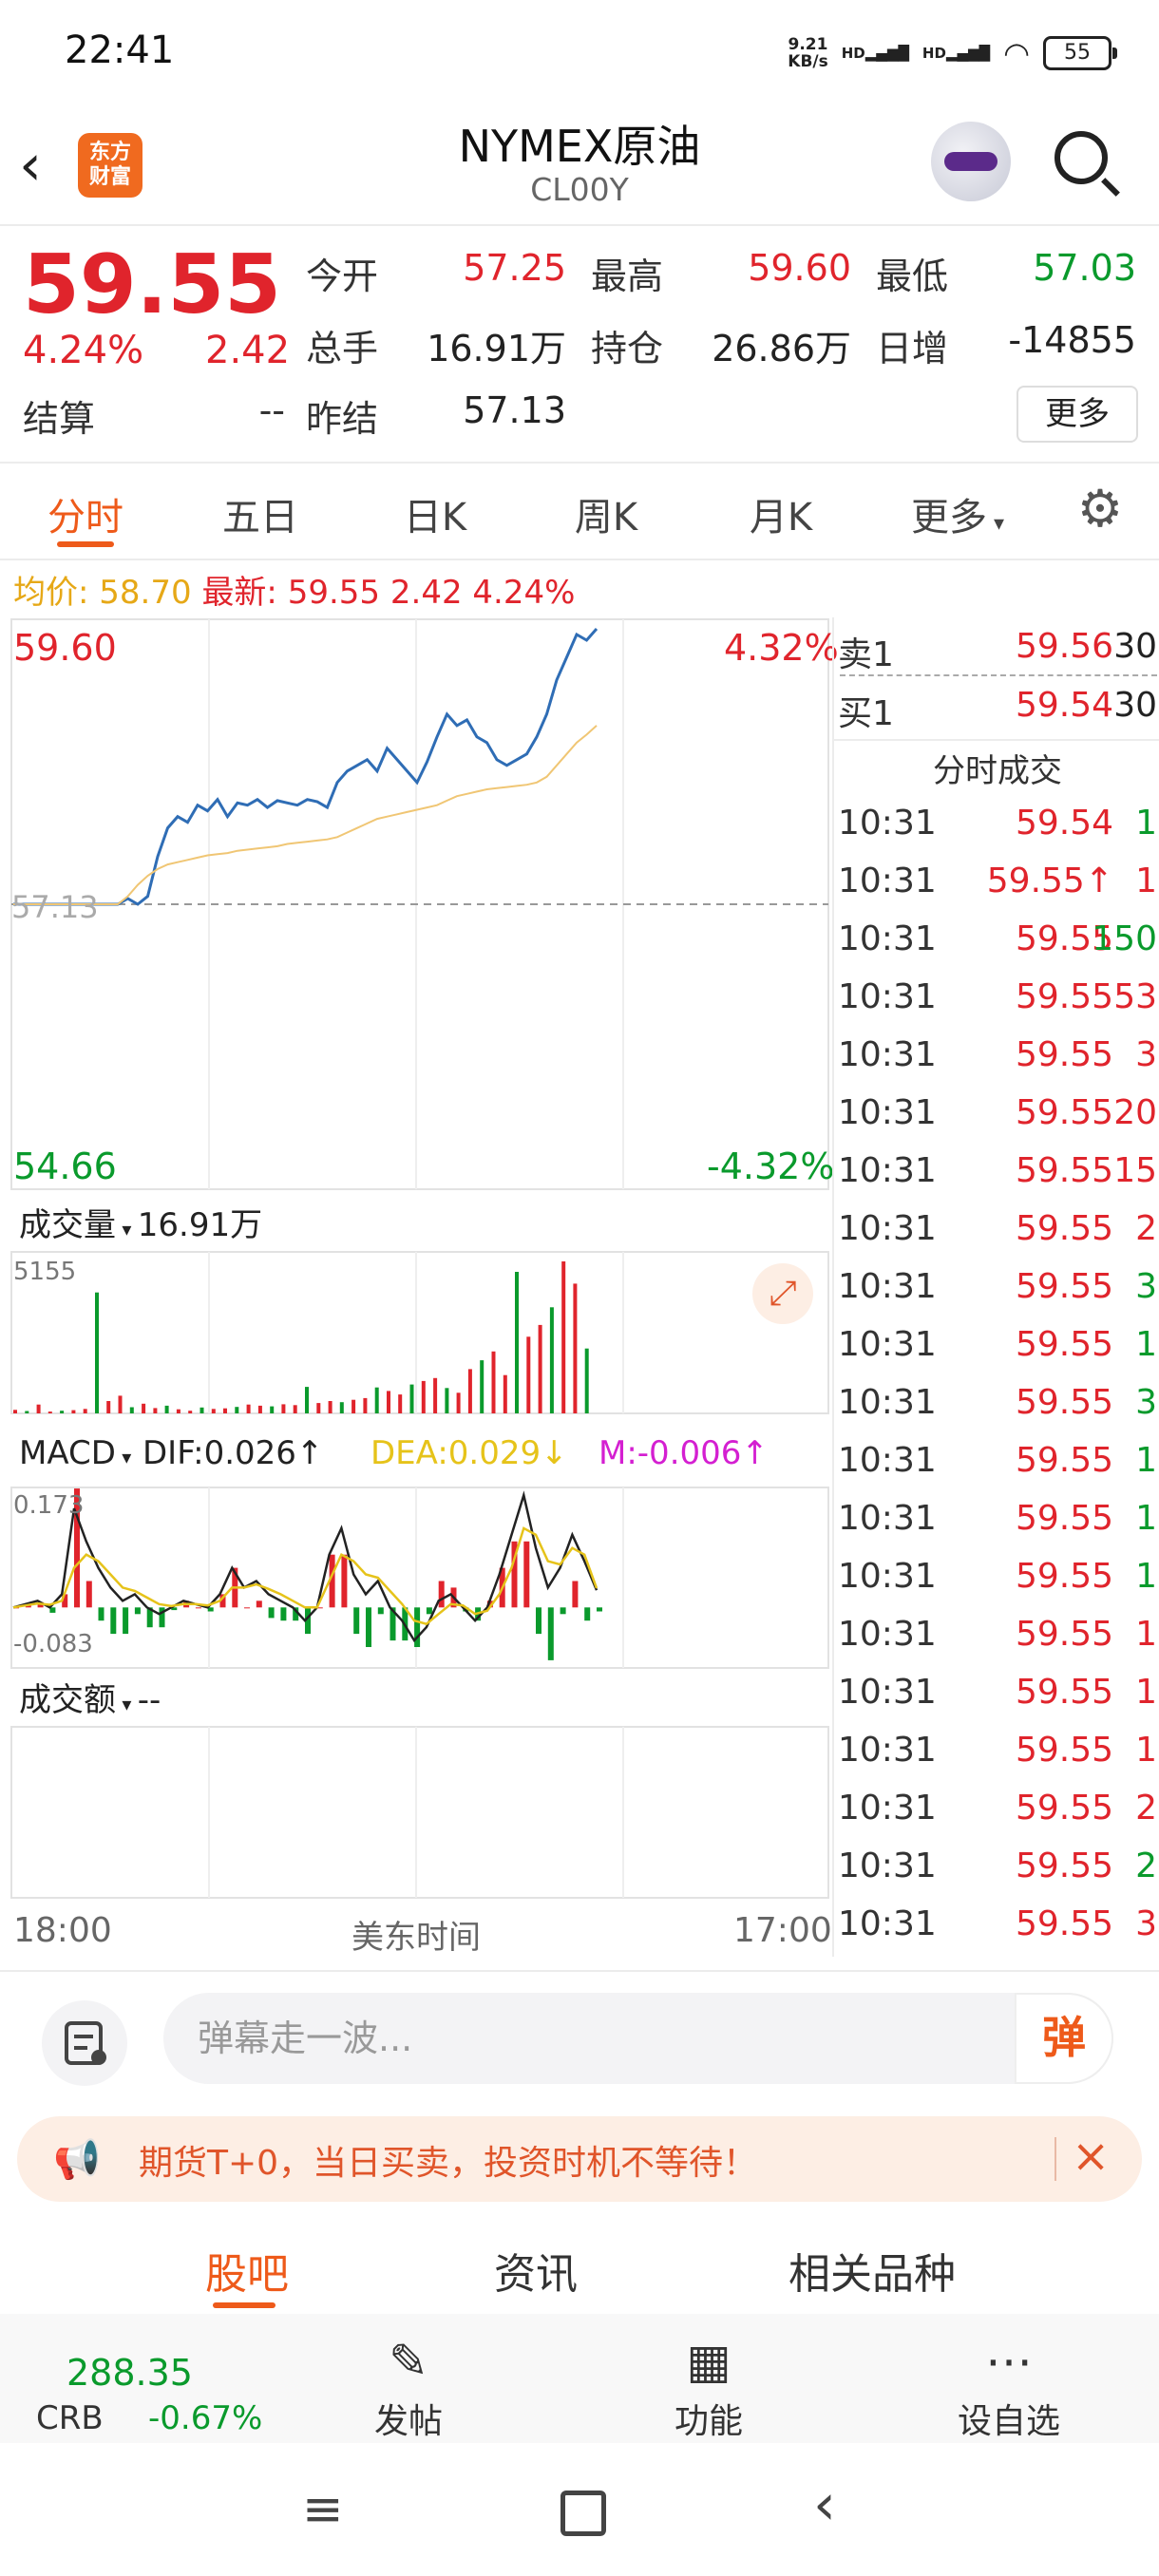 Image resolution: width=1159 pixels, height=2576 pixels. I want to click on danmu-button: 弹, so click(1064, 2039).